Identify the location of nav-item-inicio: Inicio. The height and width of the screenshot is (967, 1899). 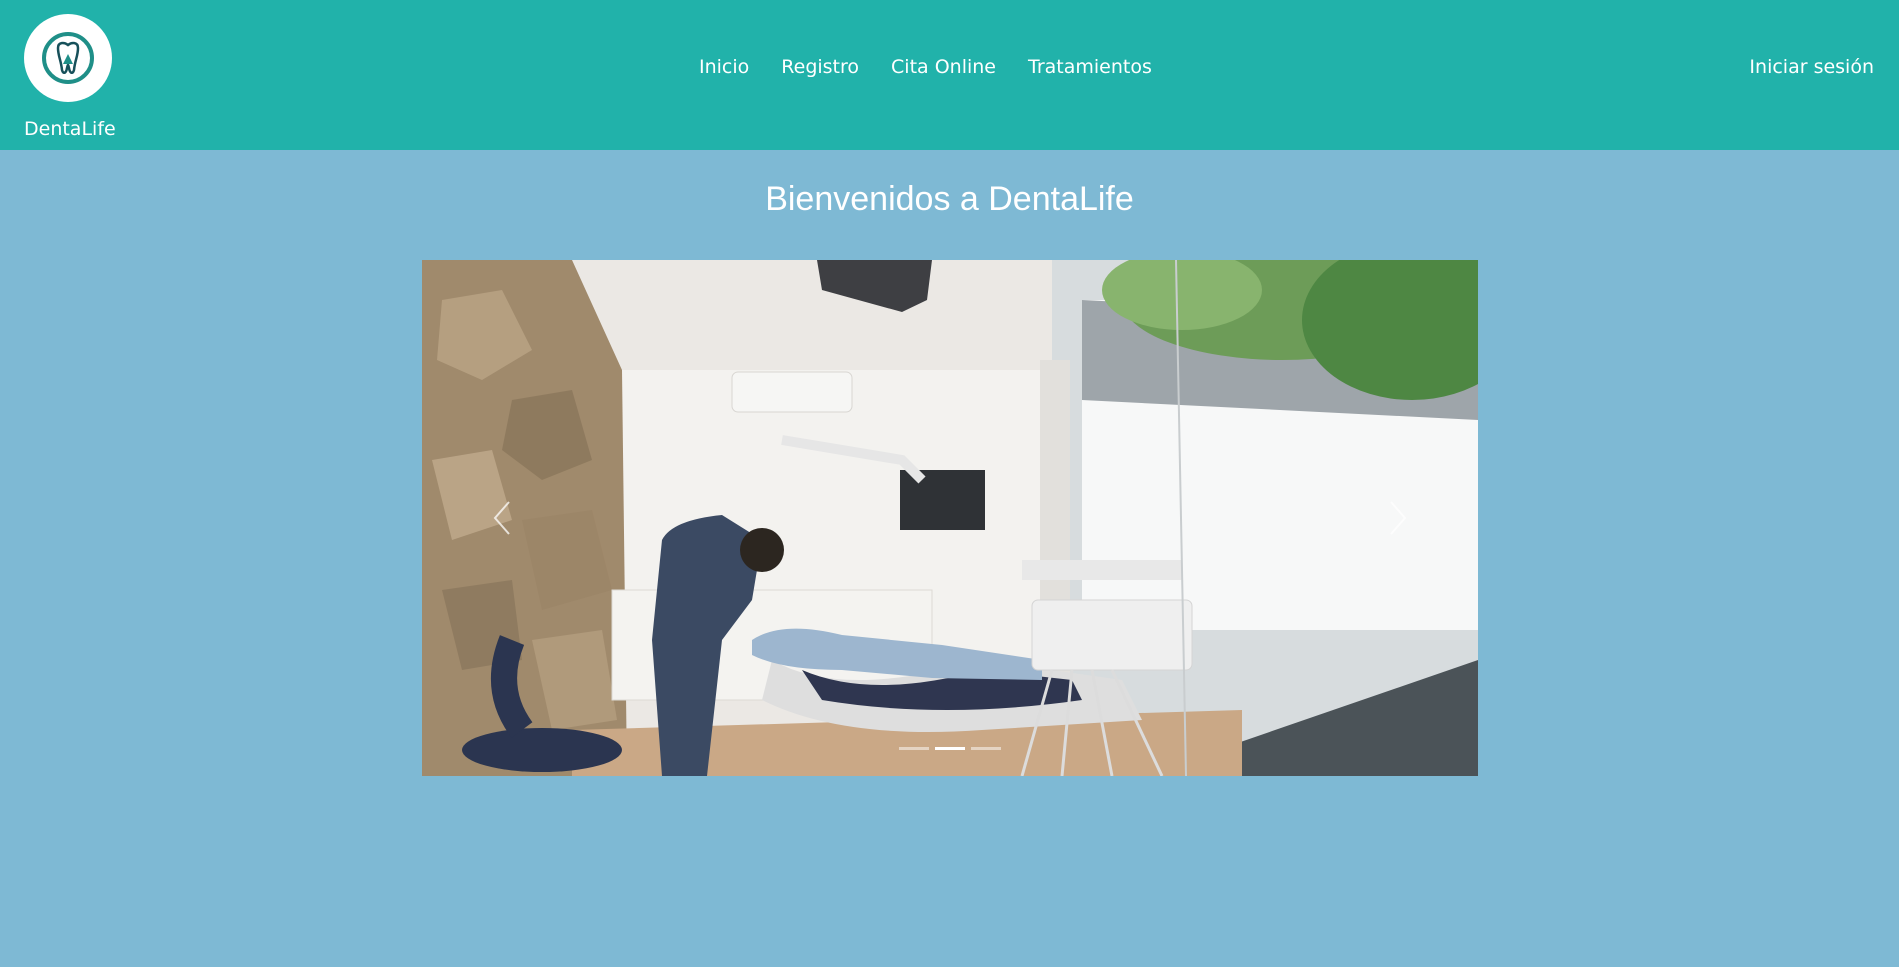
(724, 67).